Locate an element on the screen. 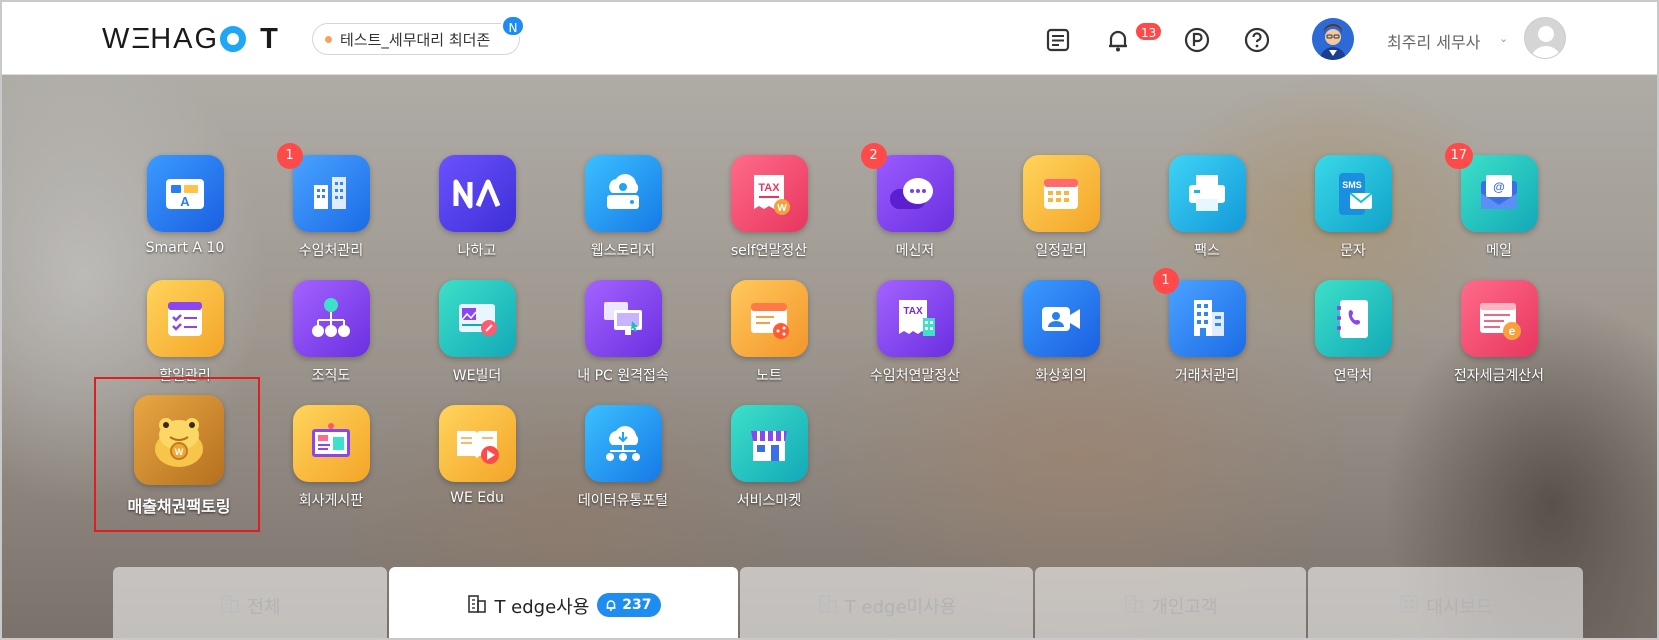  app-smart-a: A Smart A 10 is located at coordinates (185, 205).